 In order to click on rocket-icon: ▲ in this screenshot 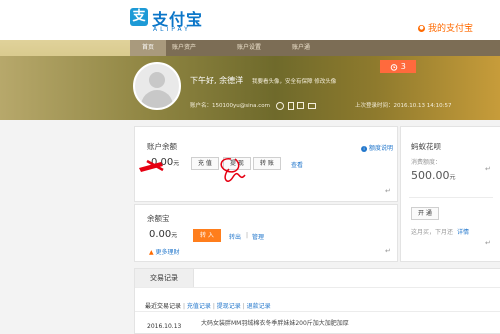, I will do `click(151, 252)`.